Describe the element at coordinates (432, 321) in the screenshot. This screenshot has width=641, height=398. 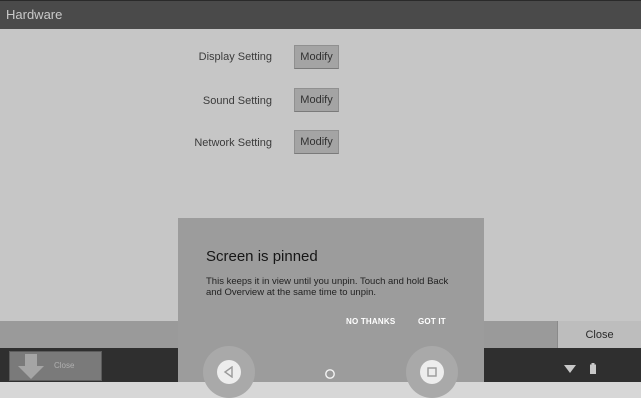
I see `got-it-button: GOT IT` at that location.